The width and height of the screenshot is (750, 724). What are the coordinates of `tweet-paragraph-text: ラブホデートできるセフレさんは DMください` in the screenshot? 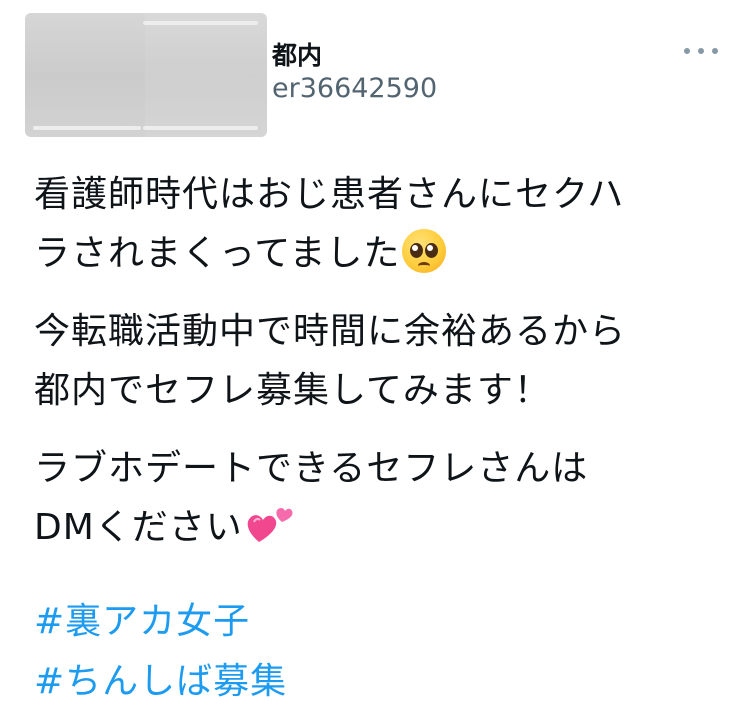 It's located at (311, 498).